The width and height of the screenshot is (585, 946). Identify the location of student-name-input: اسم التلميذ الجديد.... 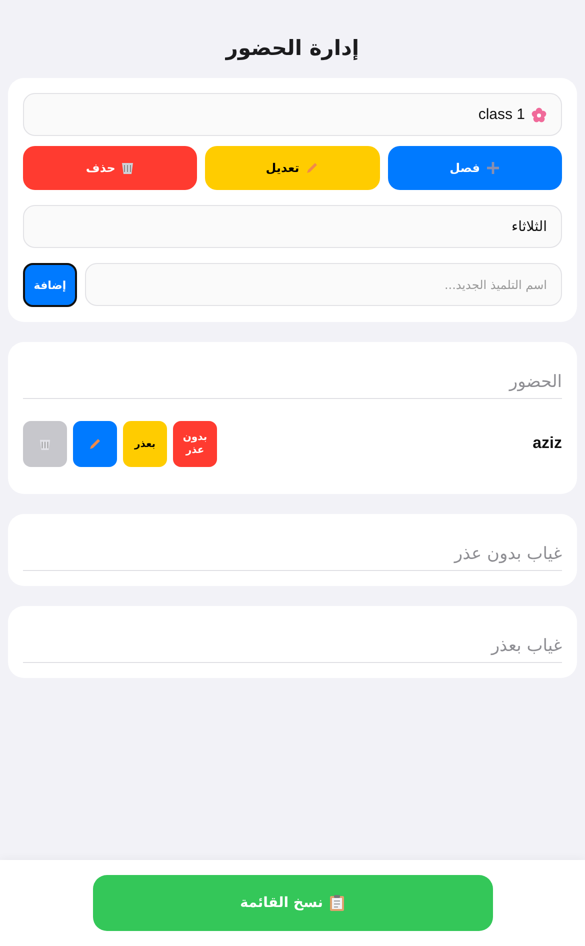
(323, 284).